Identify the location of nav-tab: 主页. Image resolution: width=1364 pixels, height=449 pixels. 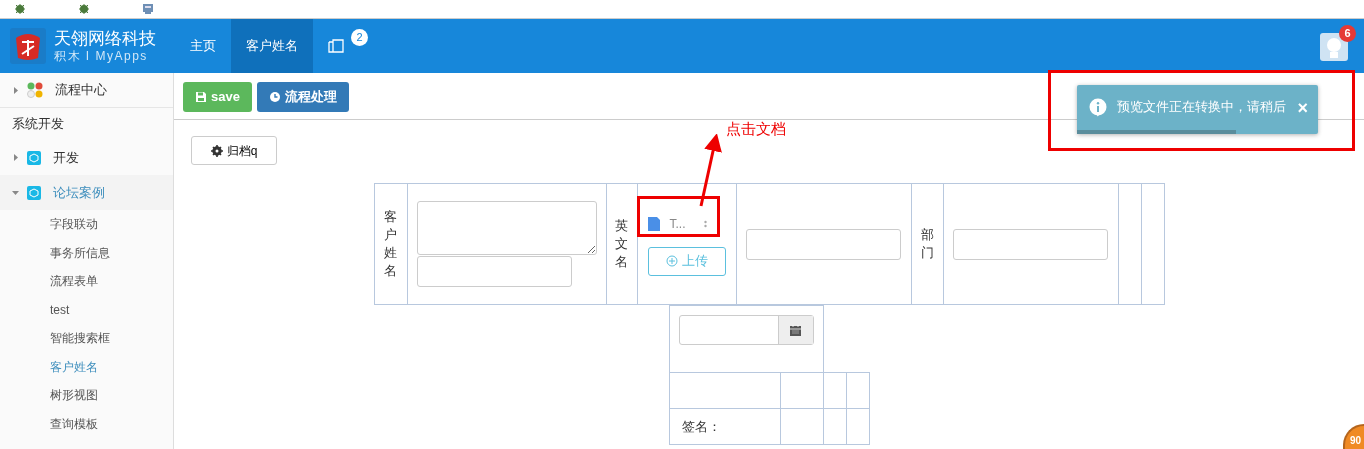
(203, 46).